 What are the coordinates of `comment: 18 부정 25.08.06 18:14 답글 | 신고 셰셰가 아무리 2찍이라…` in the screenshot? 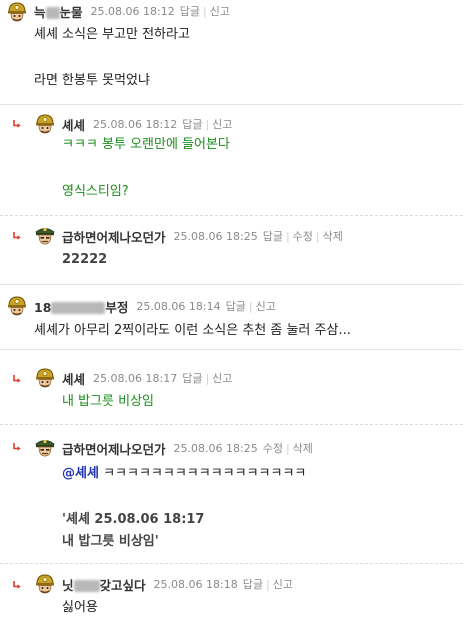 It's located at (231, 317).